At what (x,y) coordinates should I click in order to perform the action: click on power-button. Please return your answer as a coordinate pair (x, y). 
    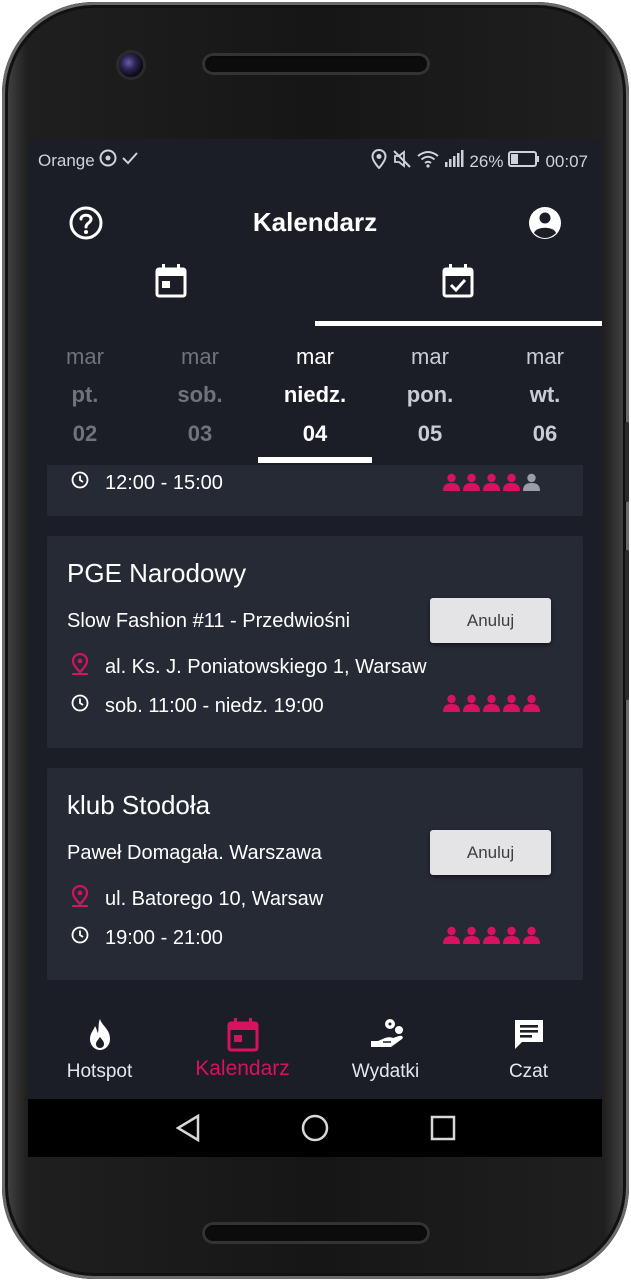
    Looking at the image, I should click on (627, 625).